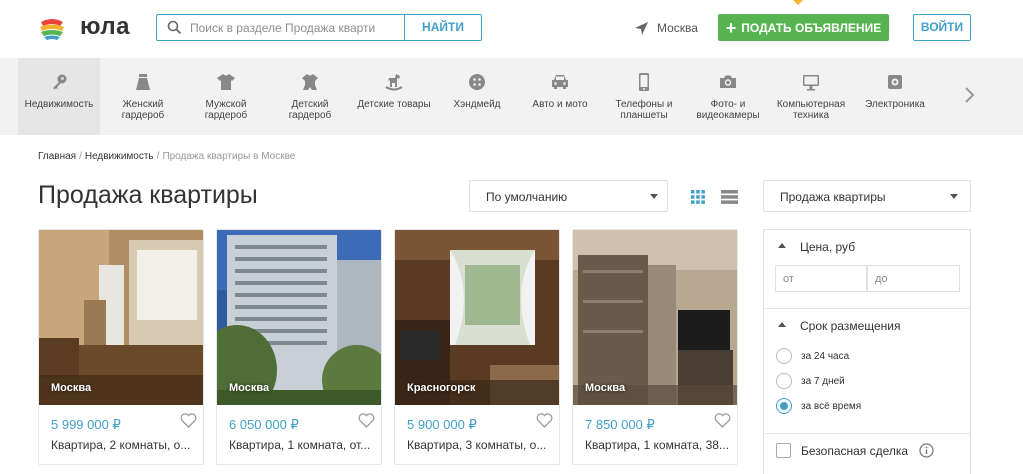 The width and height of the screenshot is (1023, 474). Describe the element at coordinates (477, 104) in the screenshot. I see `category-label: Хэндмейд` at that location.